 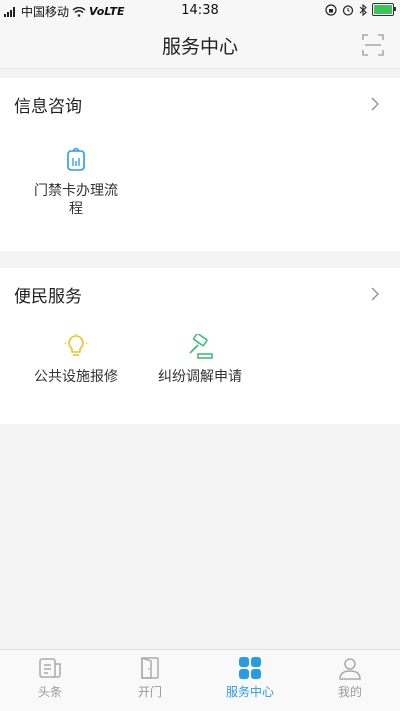 What do you see at coordinates (249, 692) in the screenshot?
I see `tab-label: 服务中心` at bounding box center [249, 692].